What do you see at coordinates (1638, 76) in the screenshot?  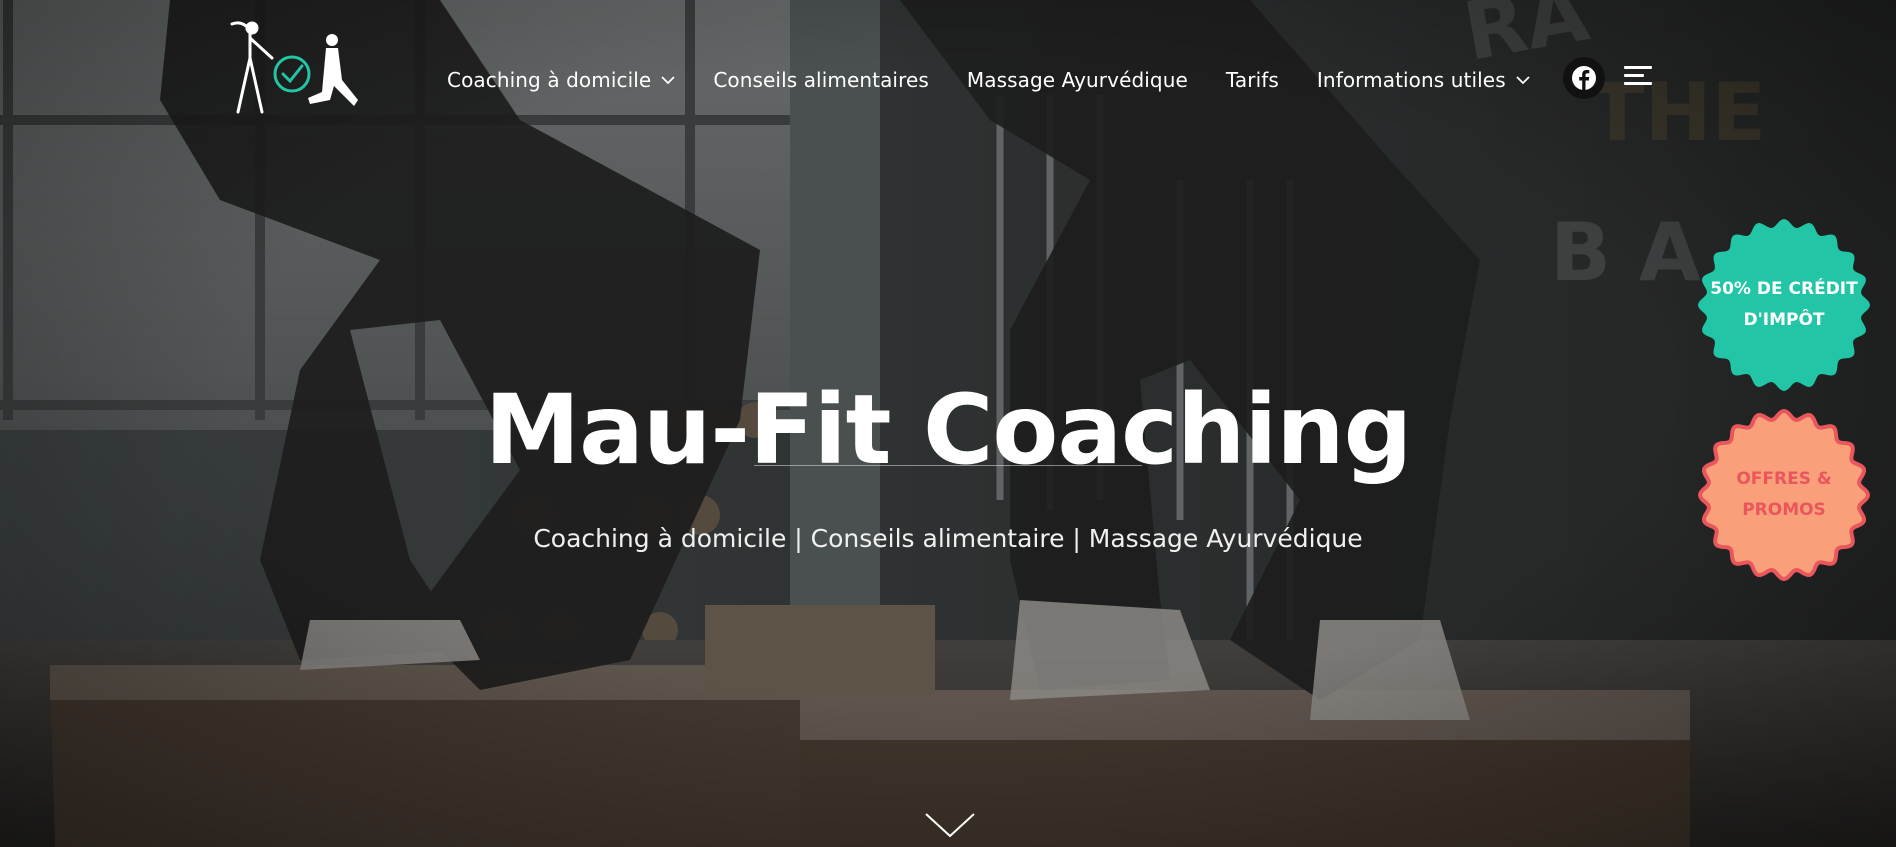 I see `menu-icon` at bounding box center [1638, 76].